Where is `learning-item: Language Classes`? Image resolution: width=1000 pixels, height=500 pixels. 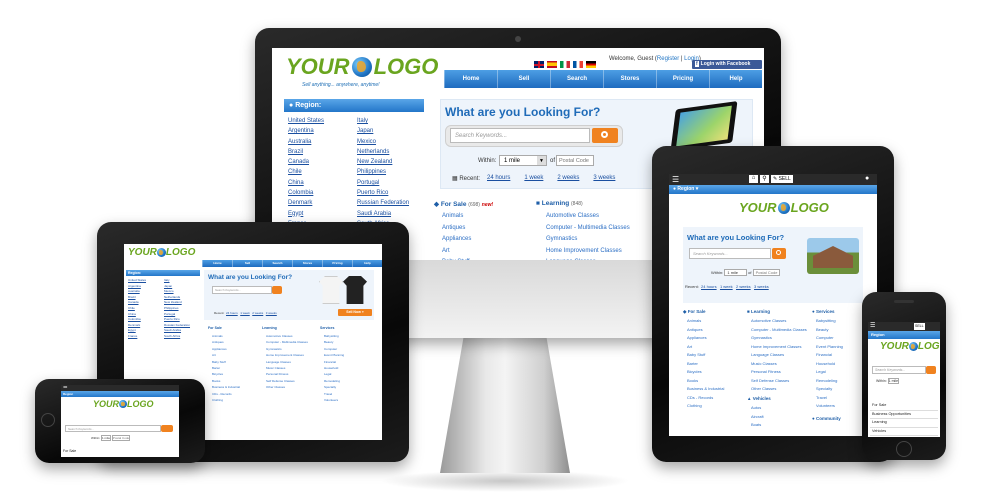 learning-item: Language Classes is located at coordinates (588, 258).